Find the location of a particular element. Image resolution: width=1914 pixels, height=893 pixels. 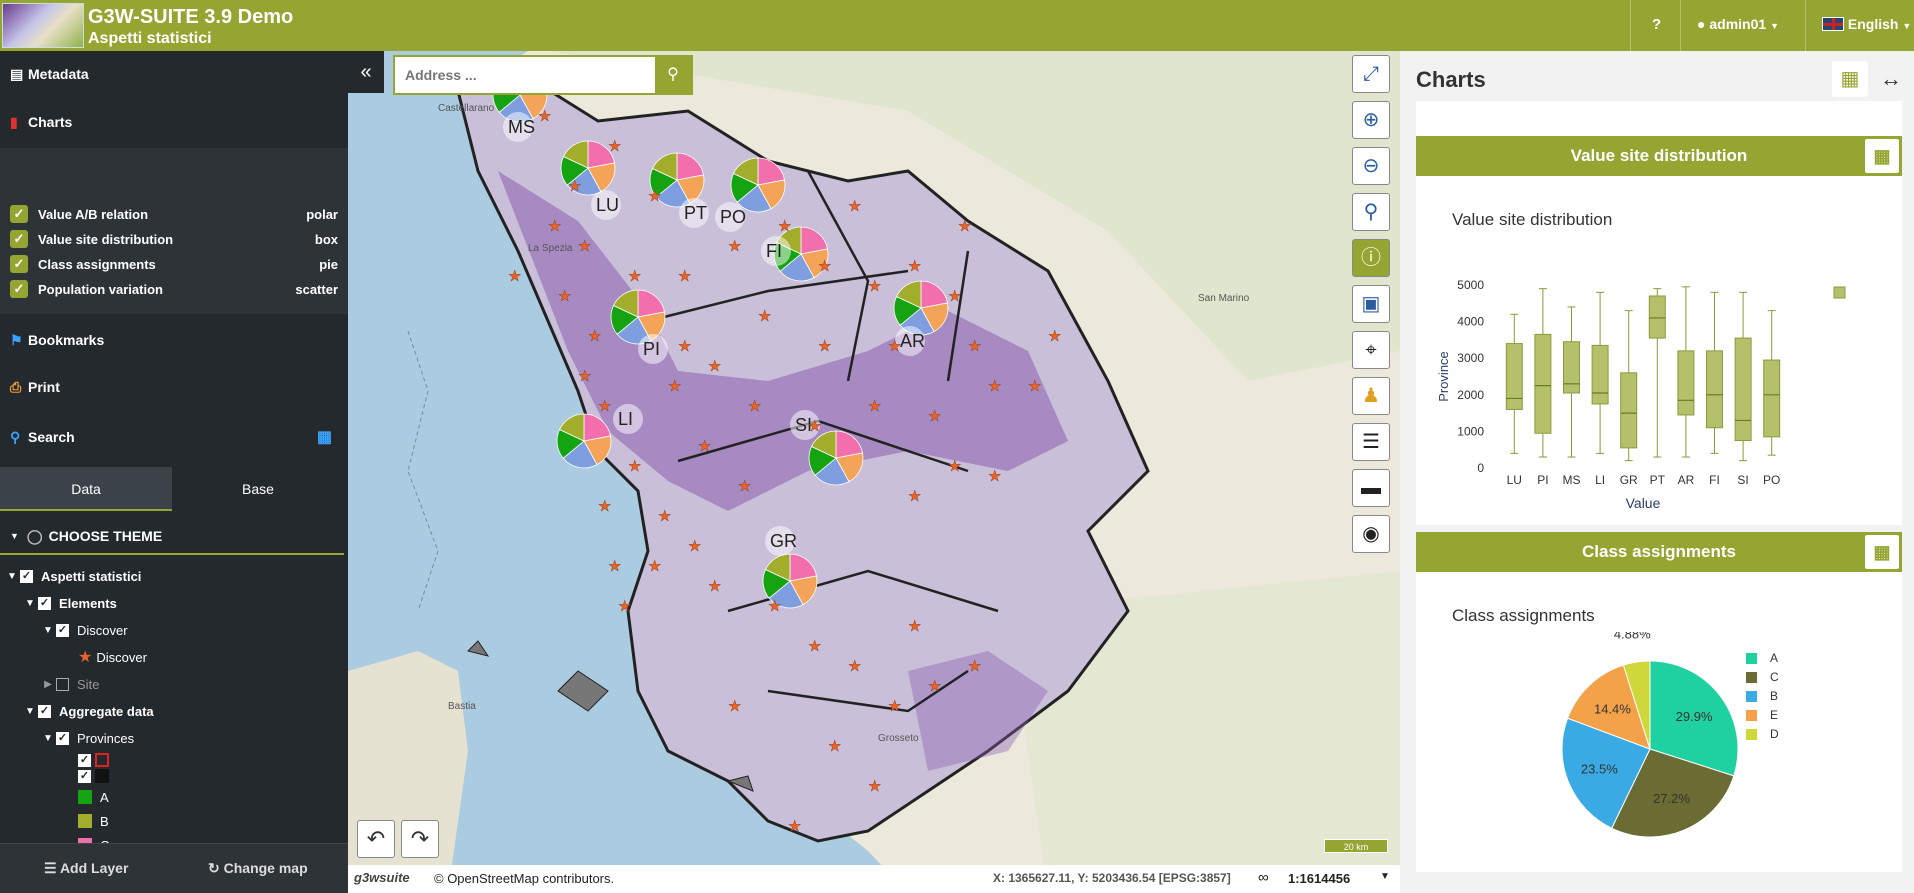

show-map-button: ▦ is located at coordinates (1850, 79).